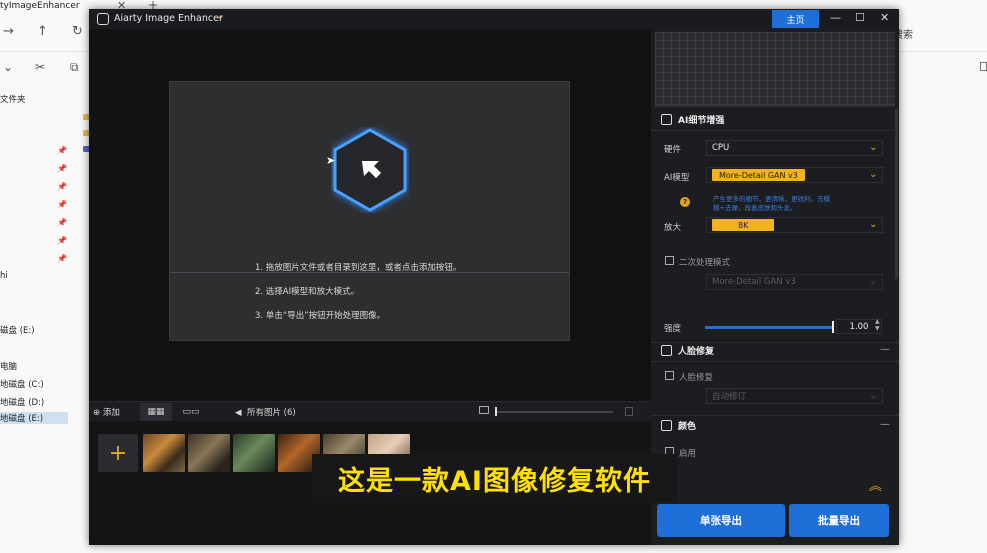  I want to click on section-ai-detail: AI细节增强, so click(692, 119).